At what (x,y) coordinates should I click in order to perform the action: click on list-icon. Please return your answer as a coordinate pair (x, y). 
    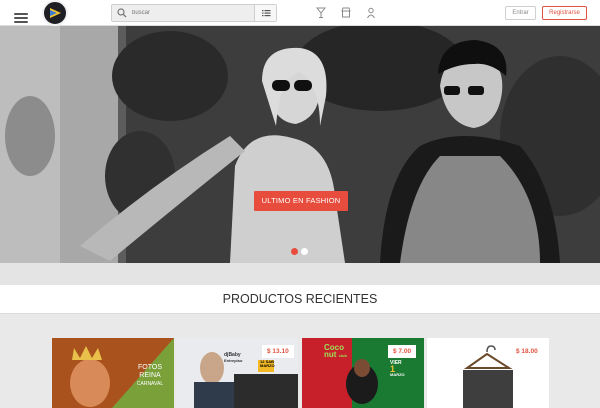
    Looking at the image, I should click on (266, 13).